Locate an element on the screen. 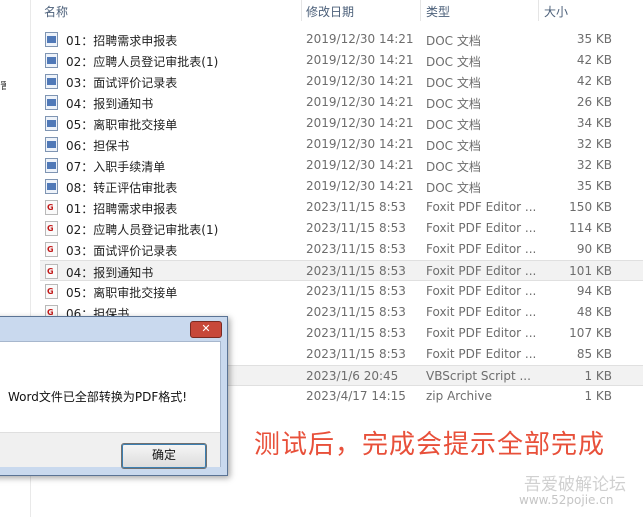 Image resolution: width=643 pixels, height=517 pixels. column-header-date: 修改日期 is located at coordinates (330, 11).